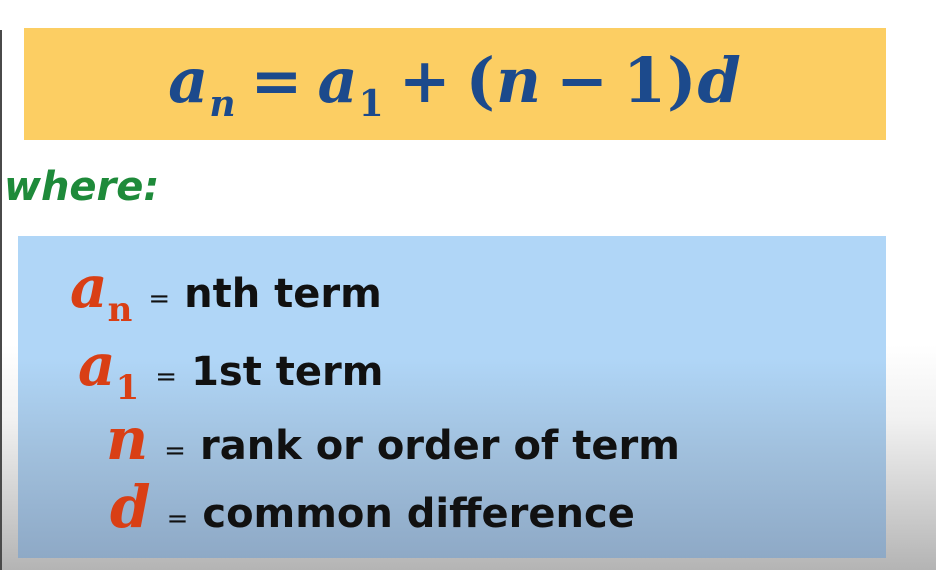 The height and width of the screenshot is (570, 936). I want to click on definition-symbol: a1, so click(109, 369).